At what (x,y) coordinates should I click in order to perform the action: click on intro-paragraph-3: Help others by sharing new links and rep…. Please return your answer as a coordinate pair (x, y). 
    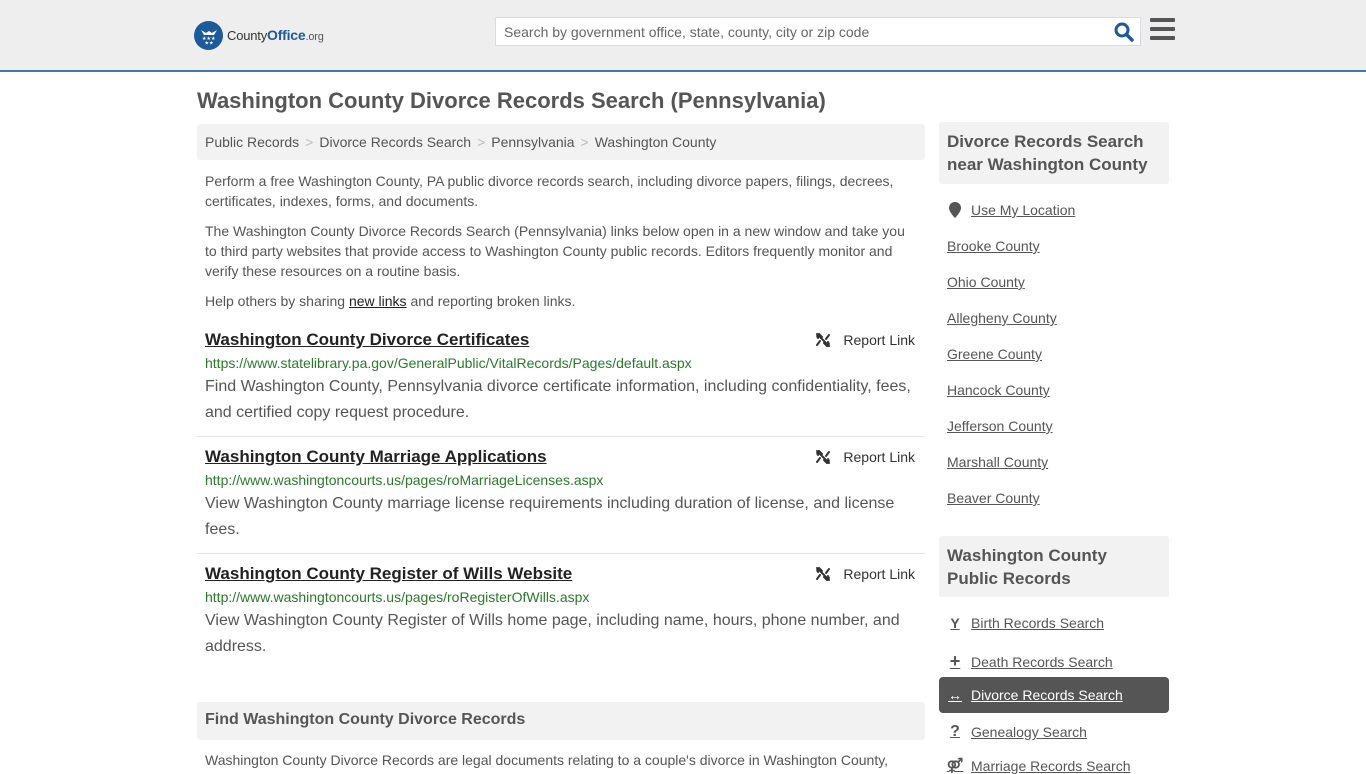
    Looking at the image, I should click on (390, 301).